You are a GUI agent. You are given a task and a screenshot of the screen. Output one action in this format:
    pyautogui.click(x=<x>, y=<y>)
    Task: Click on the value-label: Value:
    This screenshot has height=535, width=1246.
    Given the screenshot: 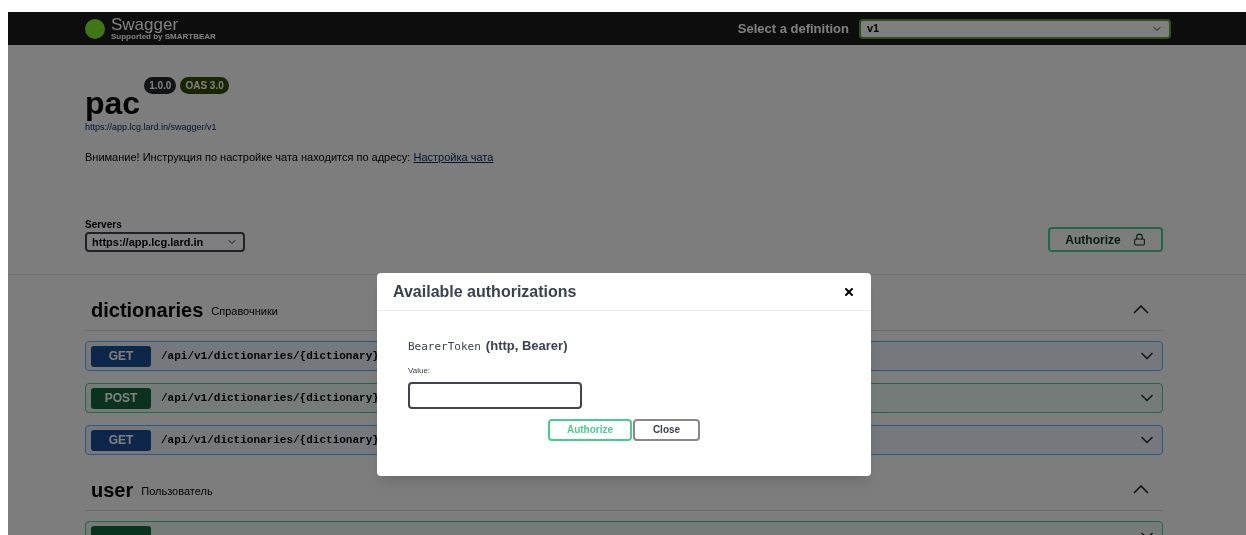 What is the action you would take?
    pyautogui.click(x=420, y=370)
    